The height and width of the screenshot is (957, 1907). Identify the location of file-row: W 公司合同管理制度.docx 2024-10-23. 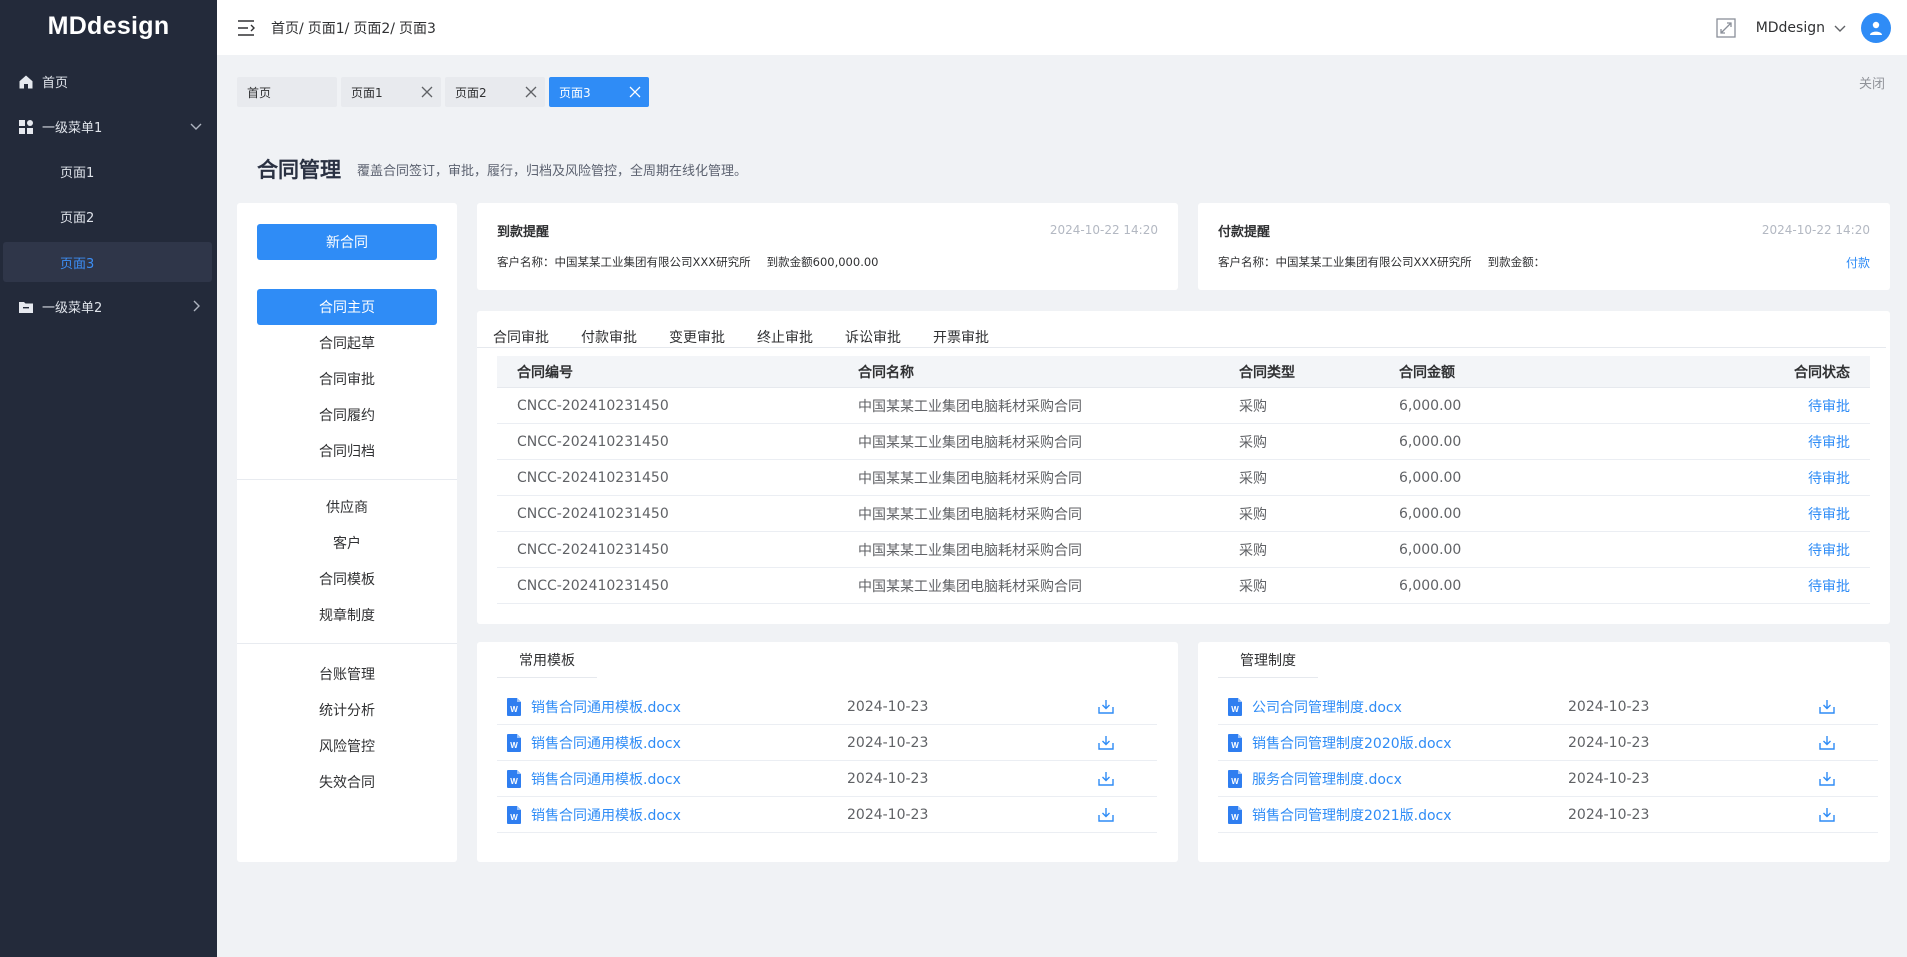
(1548, 707).